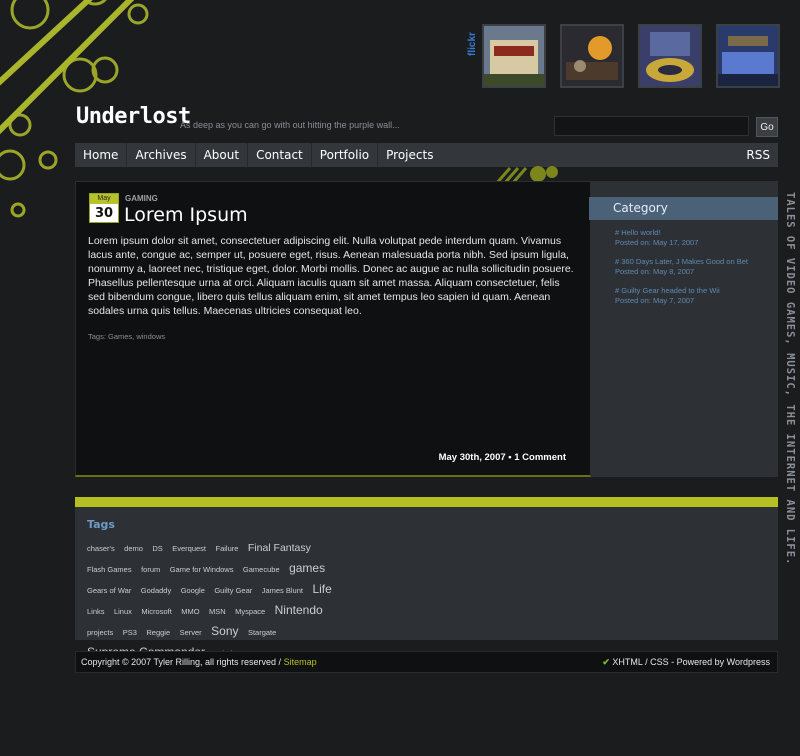 This screenshot has width=800, height=756. I want to click on post-date-month: May, so click(104, 199).